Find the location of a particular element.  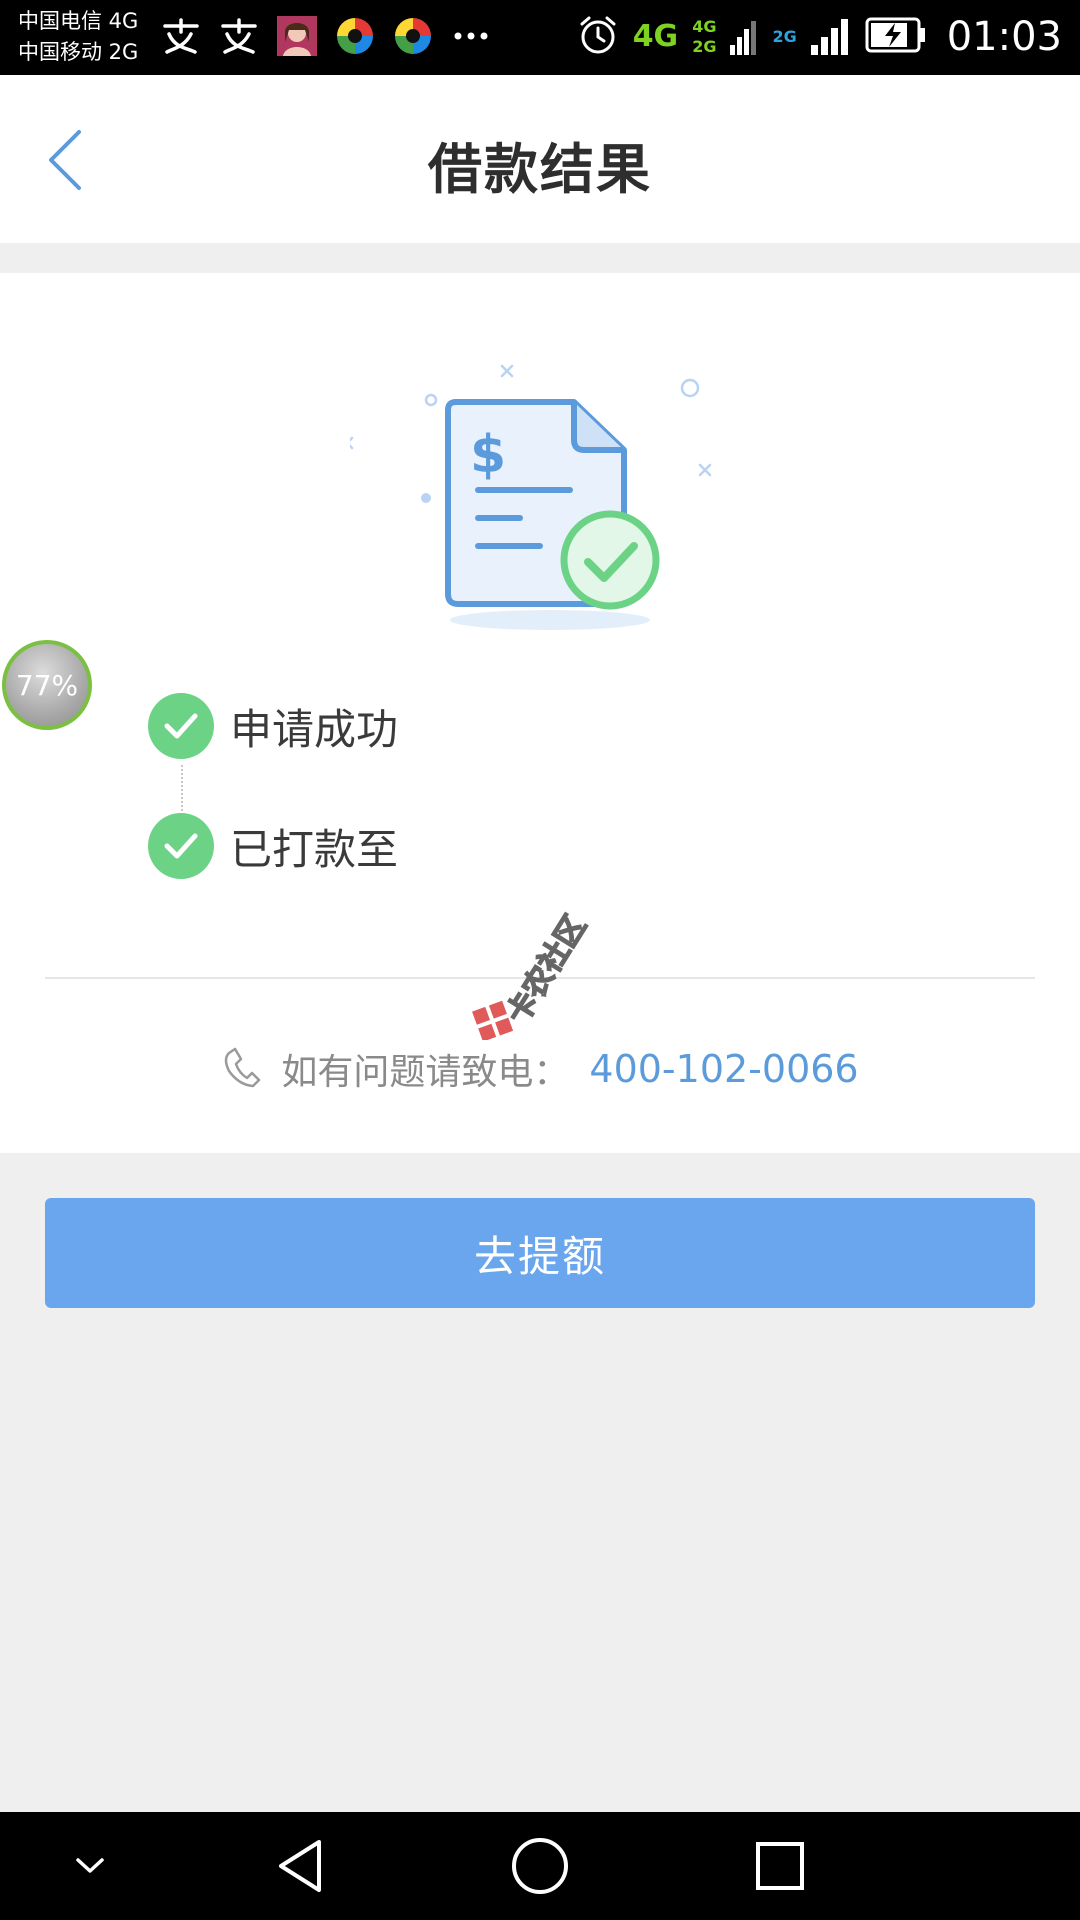

clock: 01:03 is located at coordinates (1004, 37).